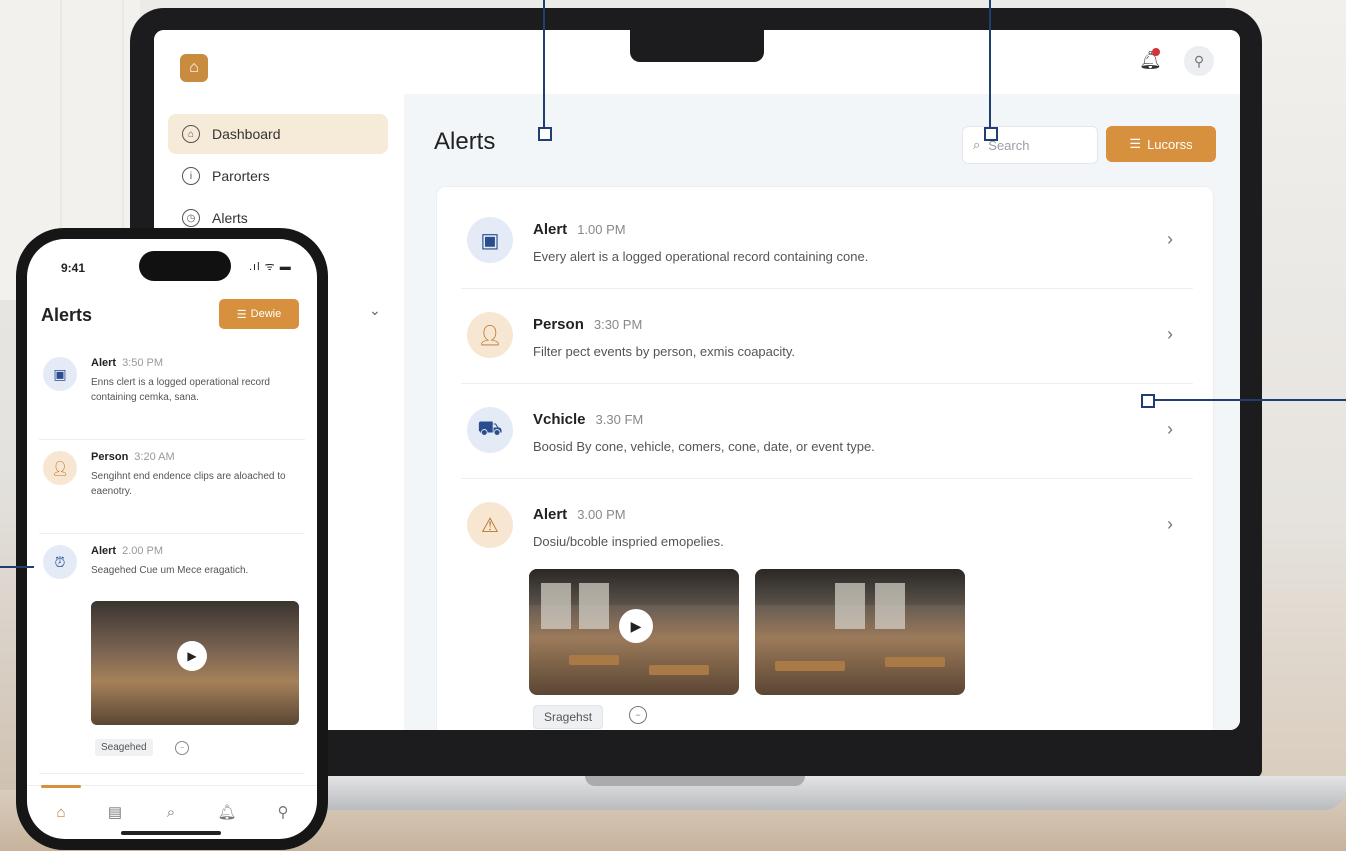 This screenshot has height=851, width=1346. I want to click on car-icon: ⛟, so click(490, 430).